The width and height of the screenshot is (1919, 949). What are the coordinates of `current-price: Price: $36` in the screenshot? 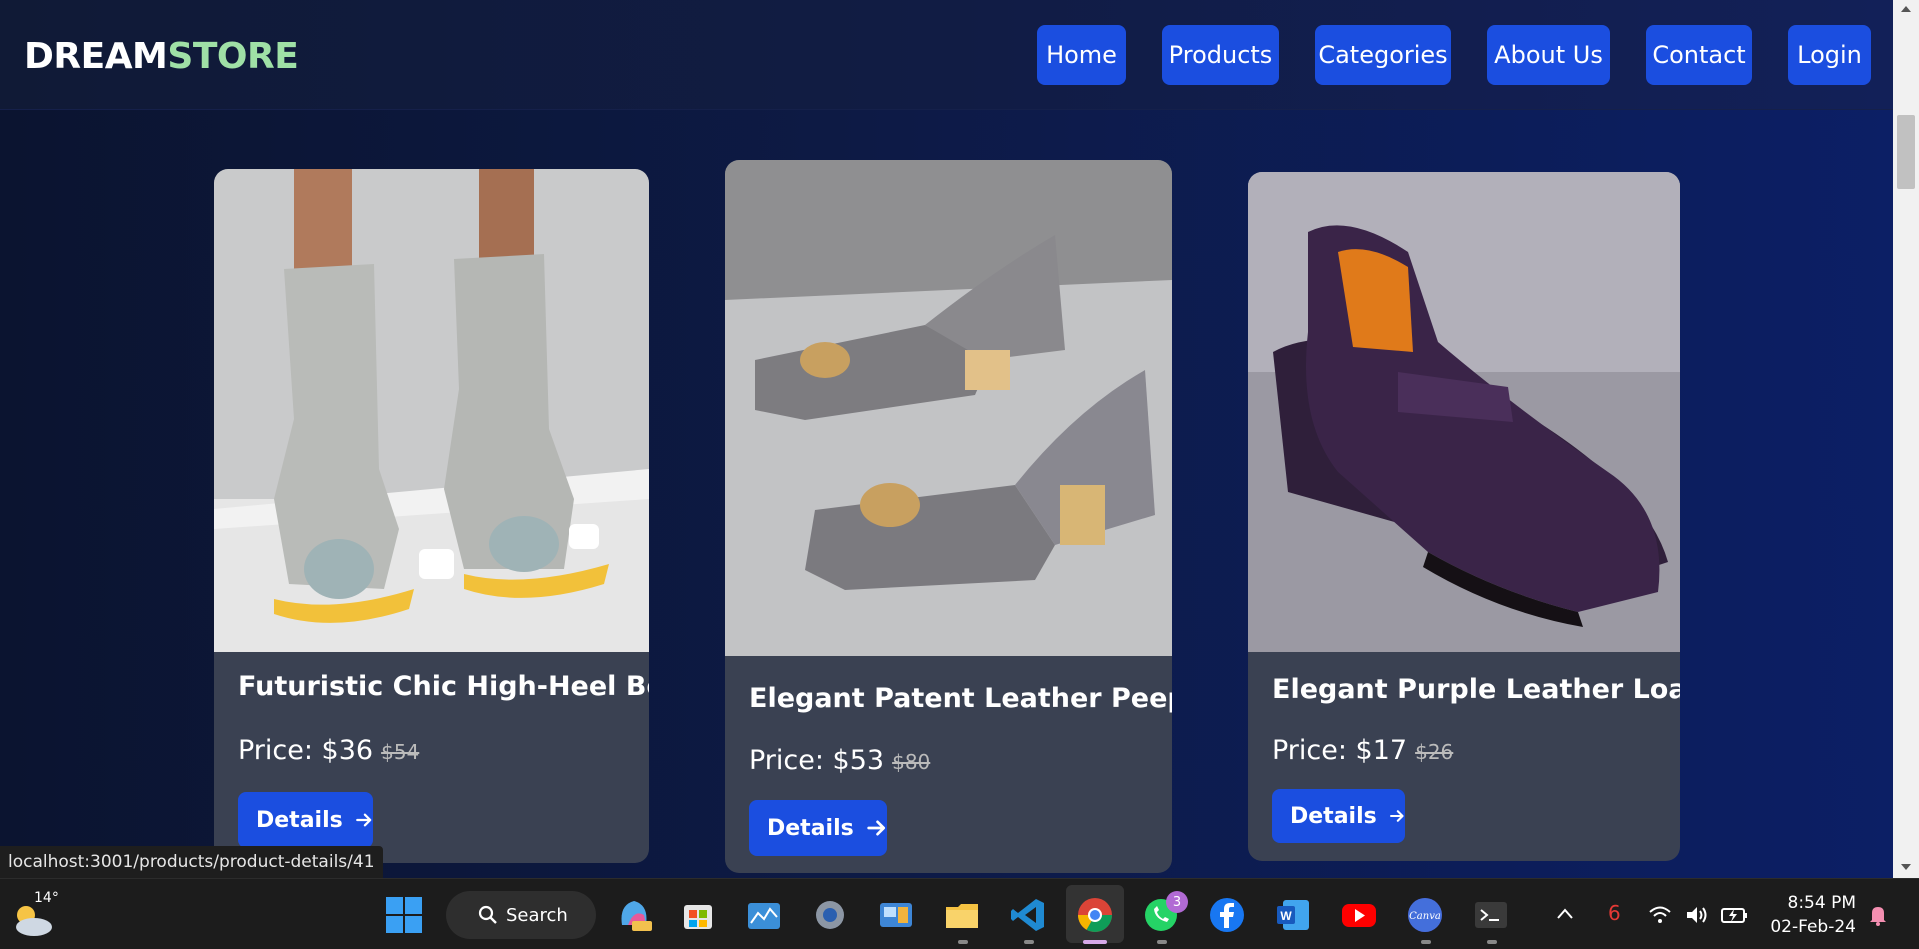 It's located at (306, 750).